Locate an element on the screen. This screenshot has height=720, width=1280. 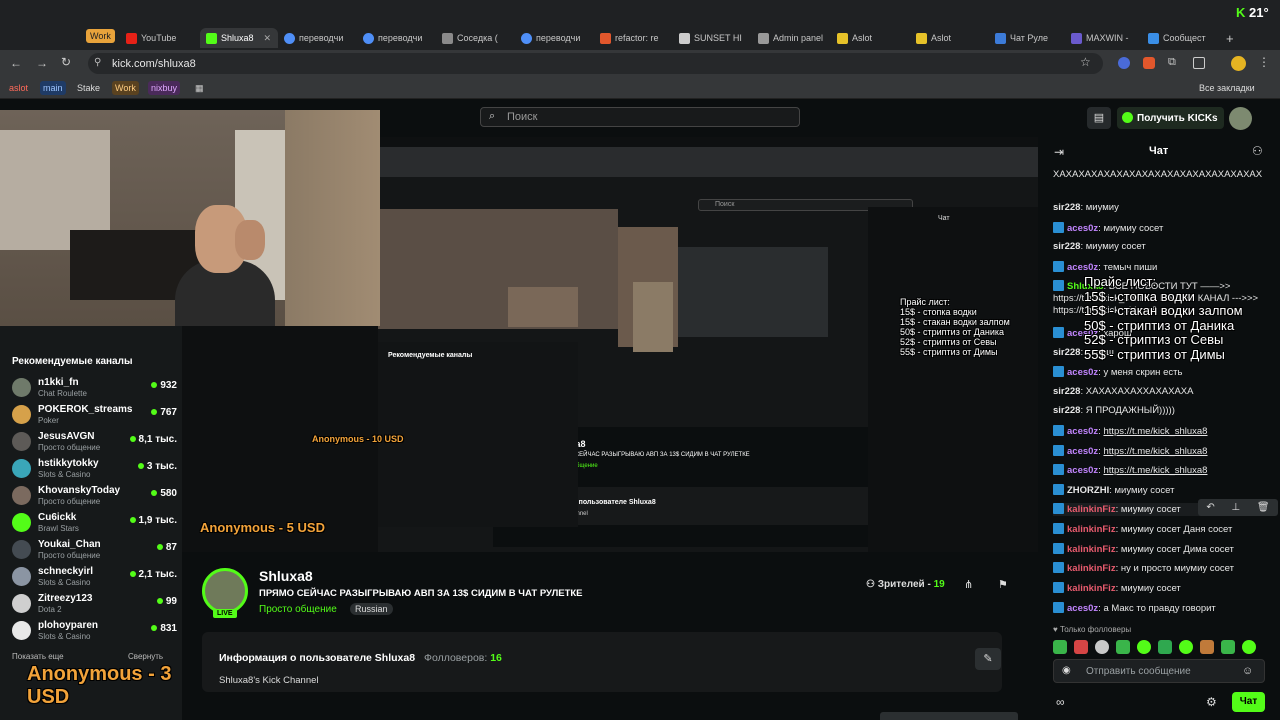
browser-menu-icon: ⋮ is located at coordinates (1264, 62).